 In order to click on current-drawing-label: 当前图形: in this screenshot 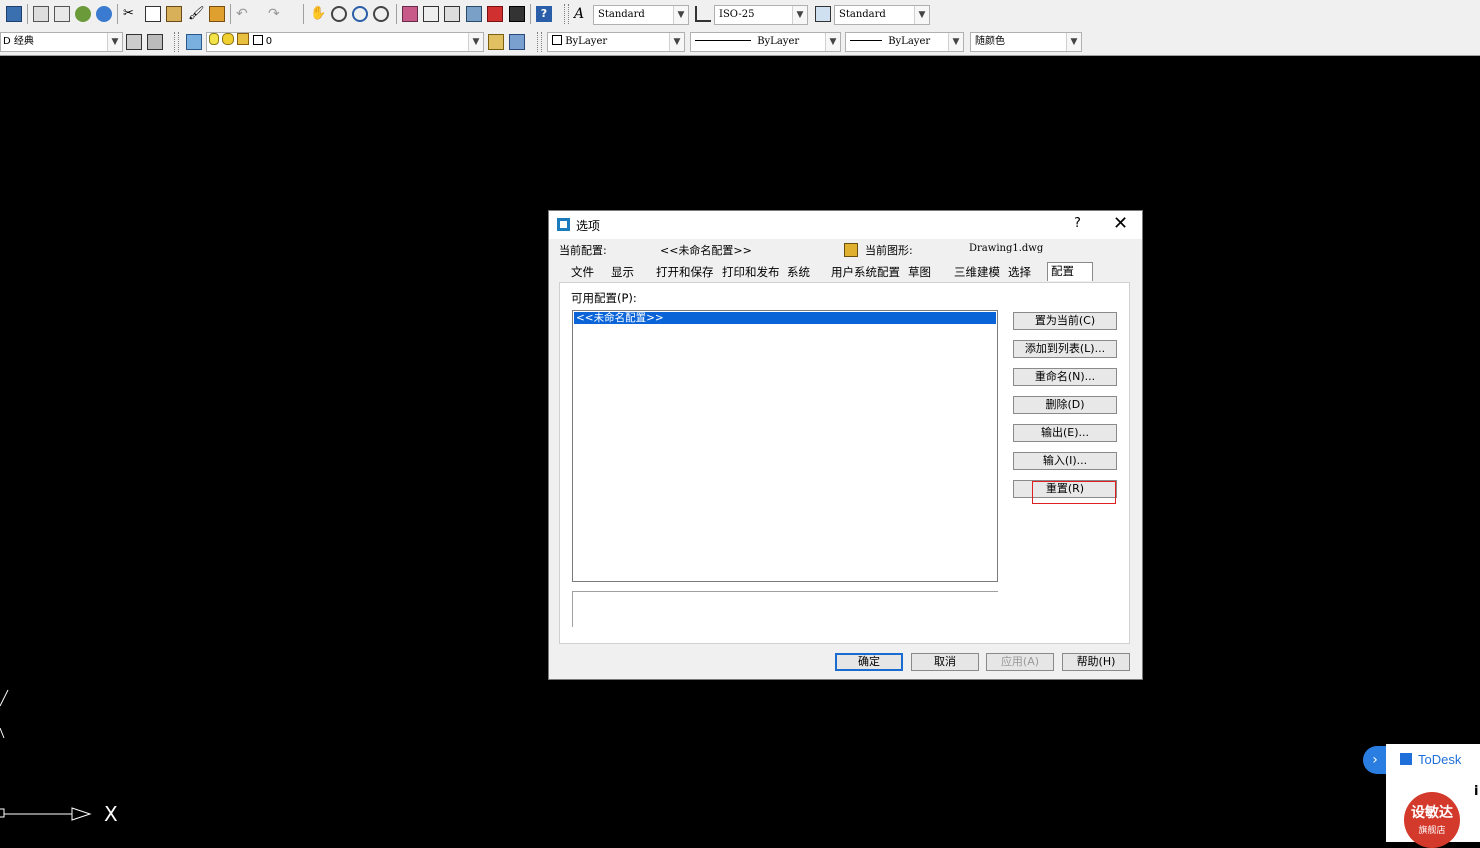, I will do `click(889, 250)`.